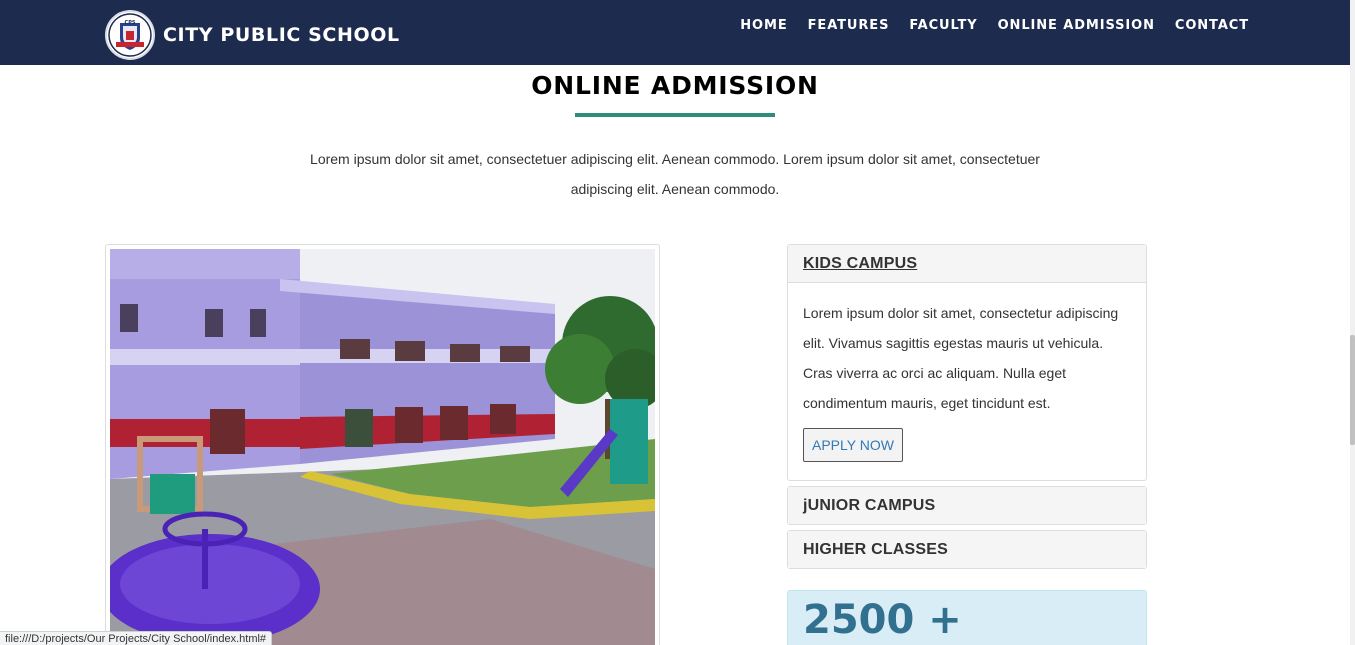 This screenshot has width=1355, height=645. I want to click on scrollbar-thumb, so click(1352, 390).